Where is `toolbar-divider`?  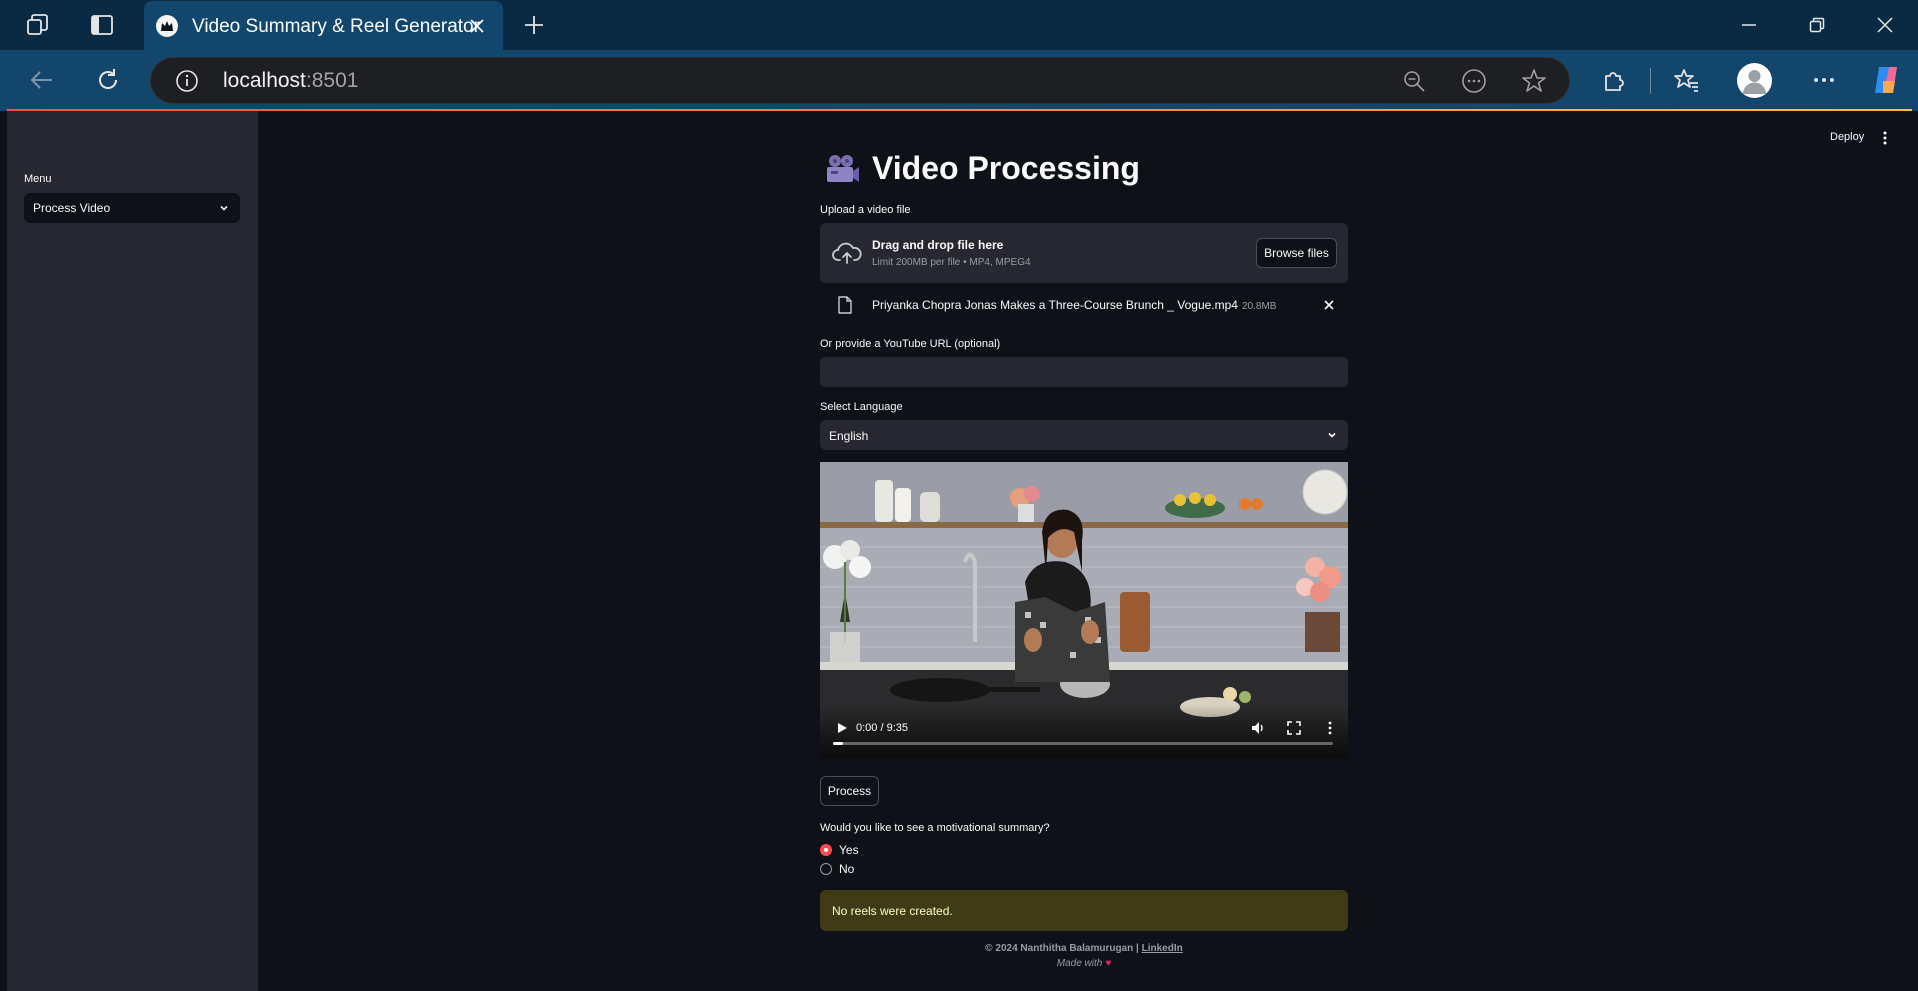 toolbar-divider is located at coordinates (1650, 81).